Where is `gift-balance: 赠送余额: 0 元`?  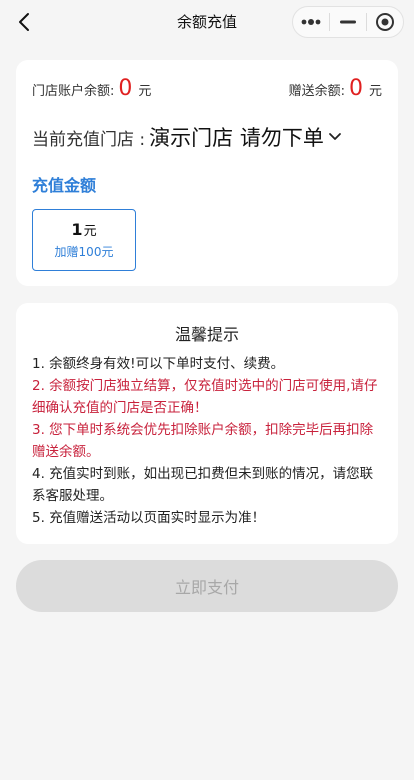
gift-balance: 赠送余额: 0 元 is located at coordinates (335, 88).